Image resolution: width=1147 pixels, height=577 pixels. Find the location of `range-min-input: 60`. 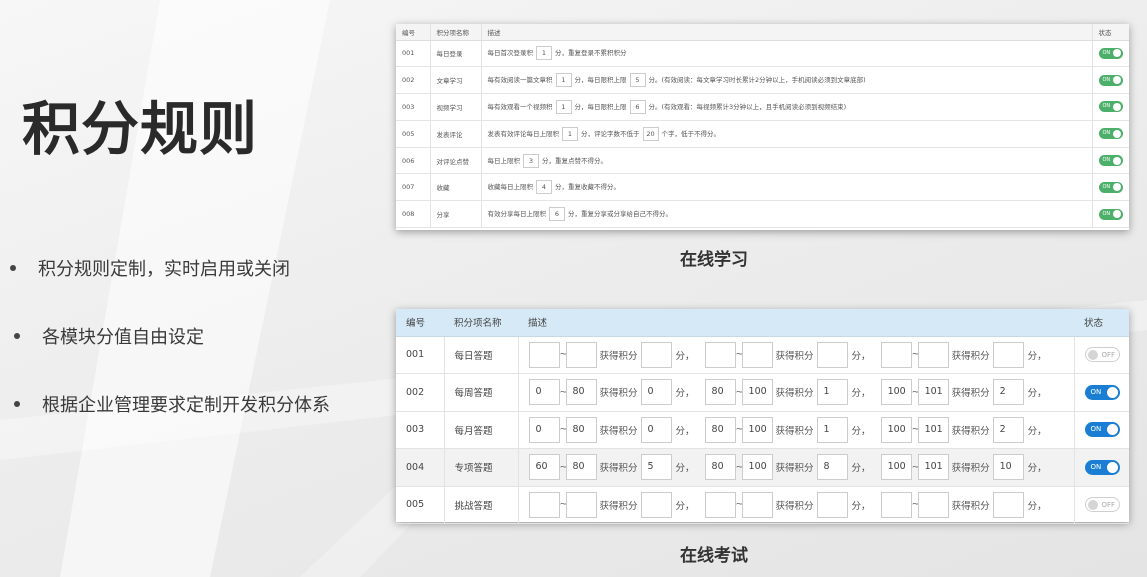

range-min-input: 60 is located at coordinates (544, 467).